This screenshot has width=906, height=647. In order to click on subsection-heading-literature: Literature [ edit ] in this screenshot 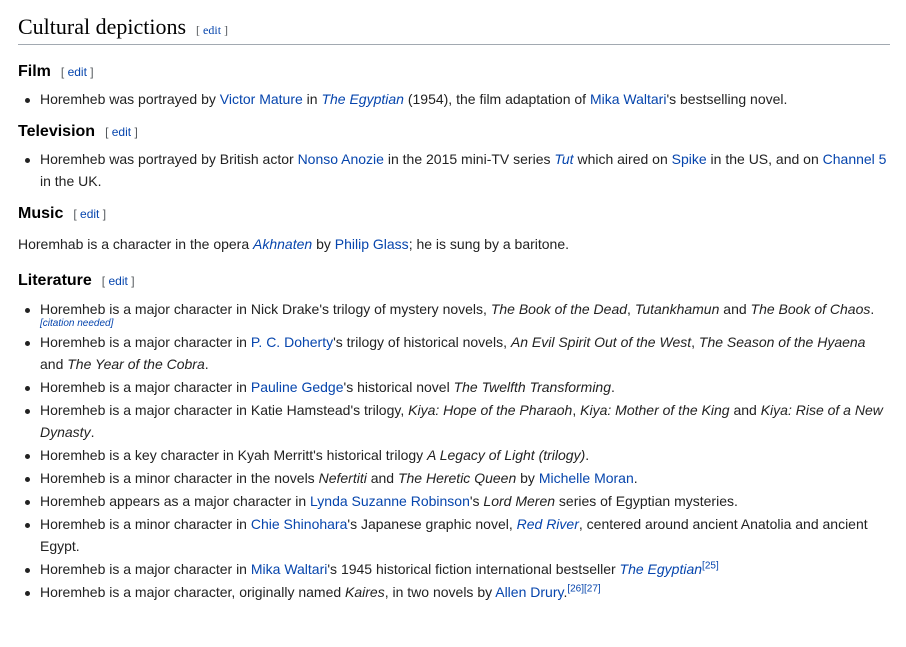, I will do `click(454, 281)`.